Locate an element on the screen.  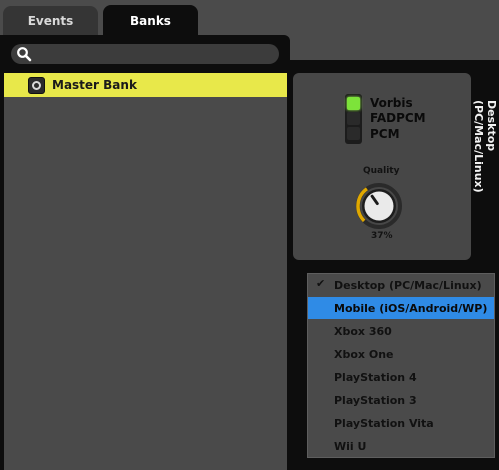
search-input is located at coordinates (145, 54).